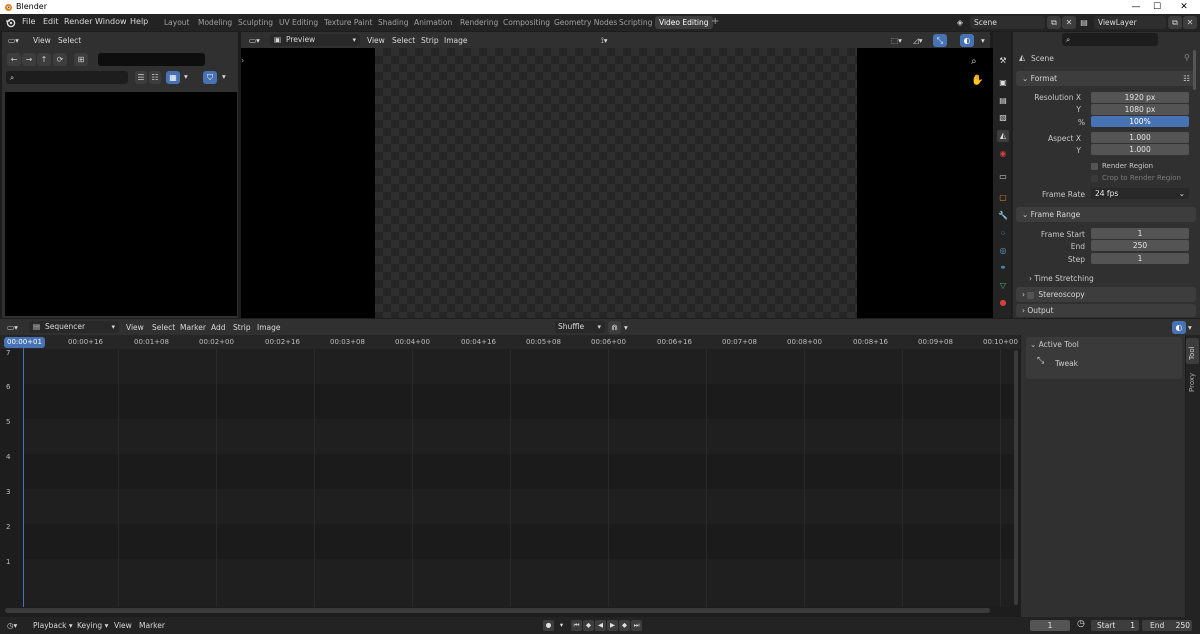 The image size is (1200, 634). I want to click on menu-edit: Edit, so click(51, 21).